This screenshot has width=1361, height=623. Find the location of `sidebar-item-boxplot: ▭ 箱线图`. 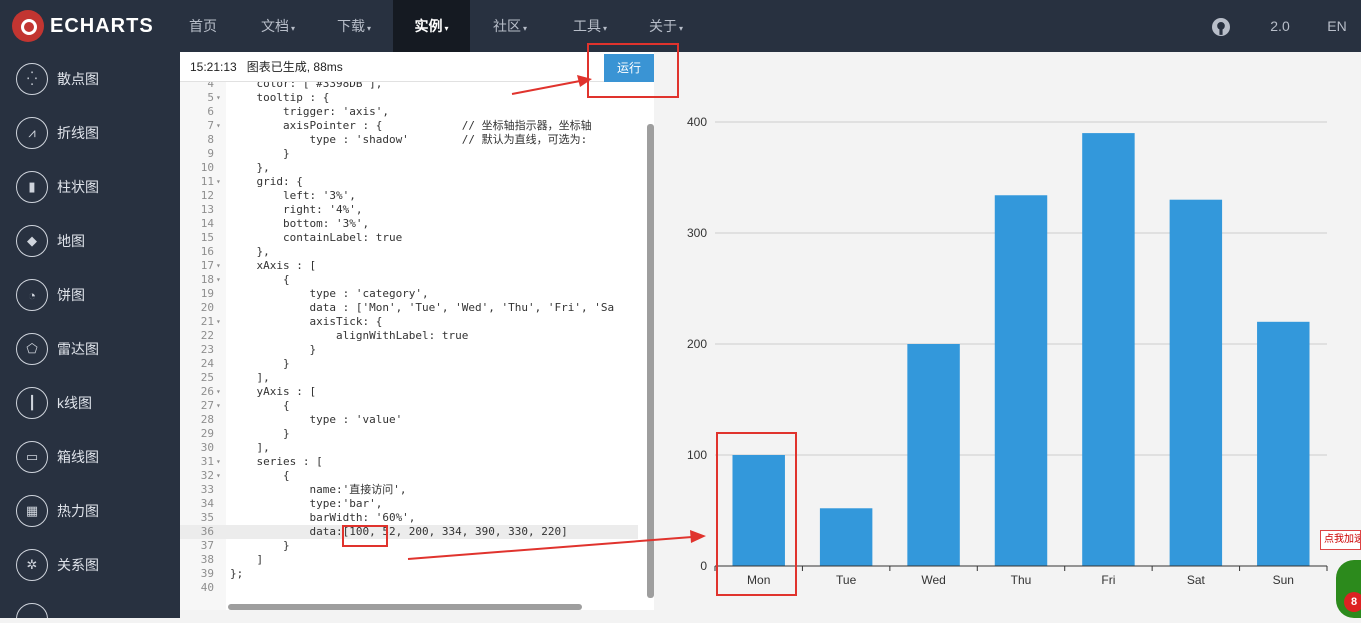

sidebar-item-boxplot: ▭ 箱线图 is located at coordinates (90, 457).